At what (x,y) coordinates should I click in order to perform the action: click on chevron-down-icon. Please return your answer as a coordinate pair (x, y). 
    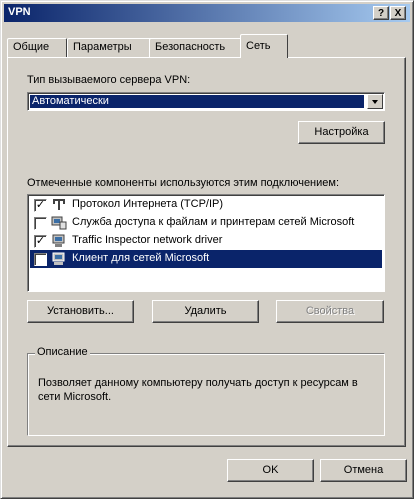
    Looking at the image, I should click on (375, 101).